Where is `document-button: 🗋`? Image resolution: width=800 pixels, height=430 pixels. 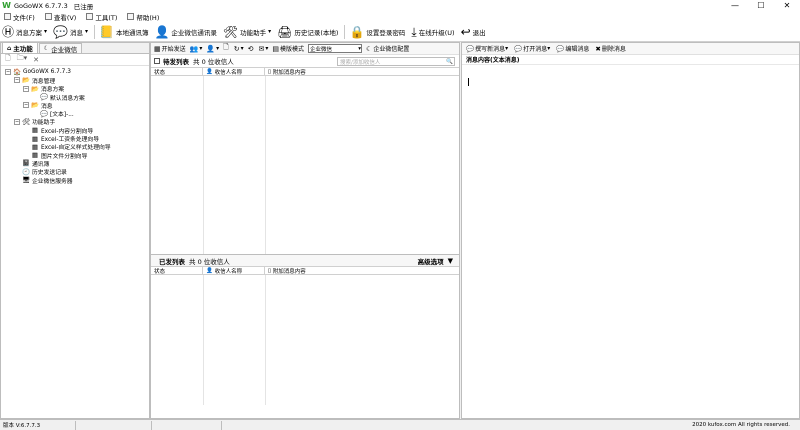
document-button: 🗋 is located at coordinates (226, 48).